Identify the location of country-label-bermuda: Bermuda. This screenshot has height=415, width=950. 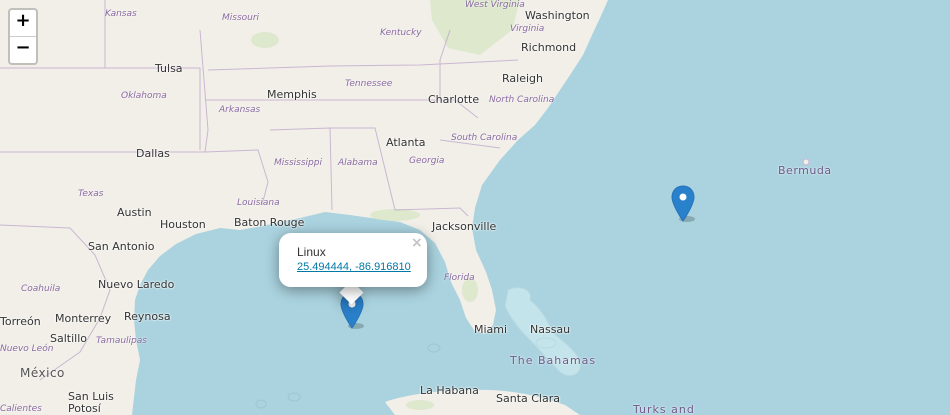
(805, 170).